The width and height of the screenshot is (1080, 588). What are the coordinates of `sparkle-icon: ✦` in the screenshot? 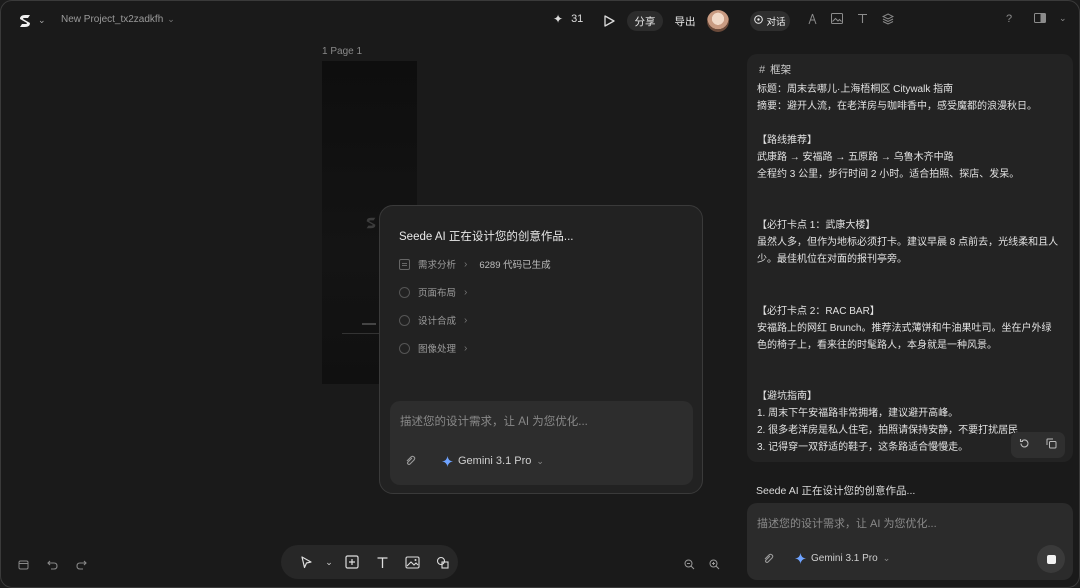 It's located at (558, 19).